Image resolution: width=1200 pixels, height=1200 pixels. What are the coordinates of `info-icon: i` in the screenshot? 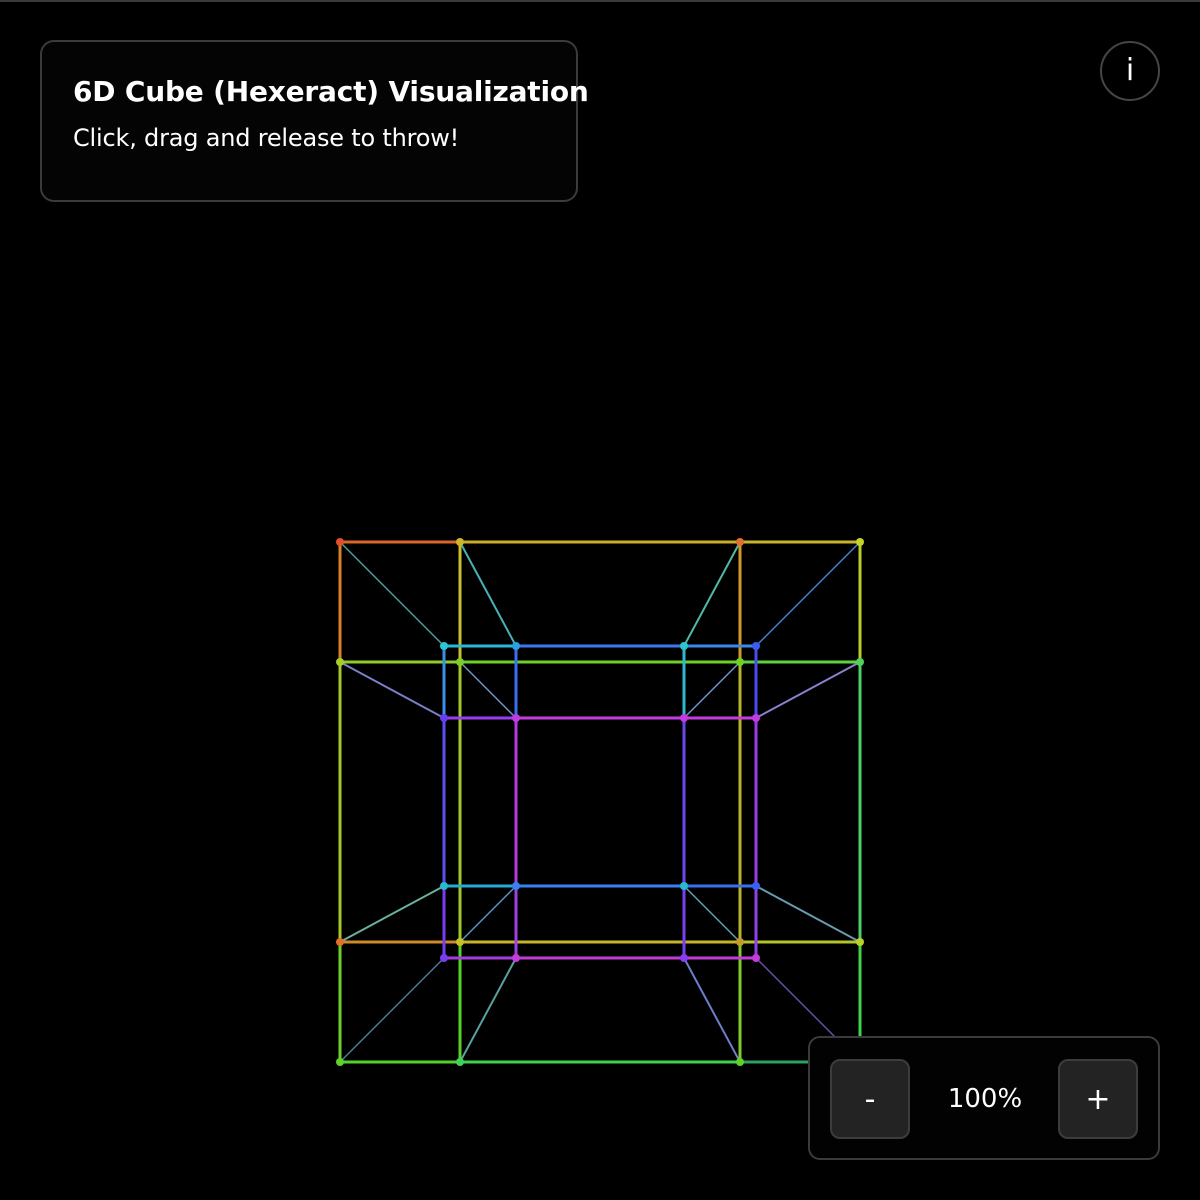 It's located at (1130, 70).